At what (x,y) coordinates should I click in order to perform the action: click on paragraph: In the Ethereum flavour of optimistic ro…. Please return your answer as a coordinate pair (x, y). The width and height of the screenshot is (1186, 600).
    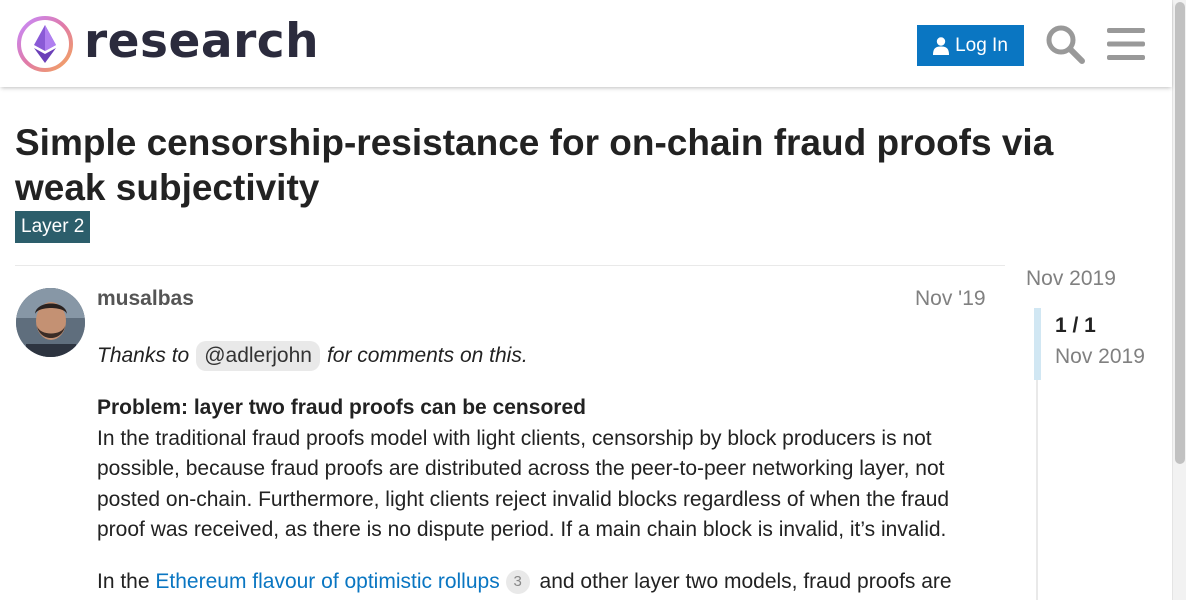
    Looking at the image, I should click on (542, 582).